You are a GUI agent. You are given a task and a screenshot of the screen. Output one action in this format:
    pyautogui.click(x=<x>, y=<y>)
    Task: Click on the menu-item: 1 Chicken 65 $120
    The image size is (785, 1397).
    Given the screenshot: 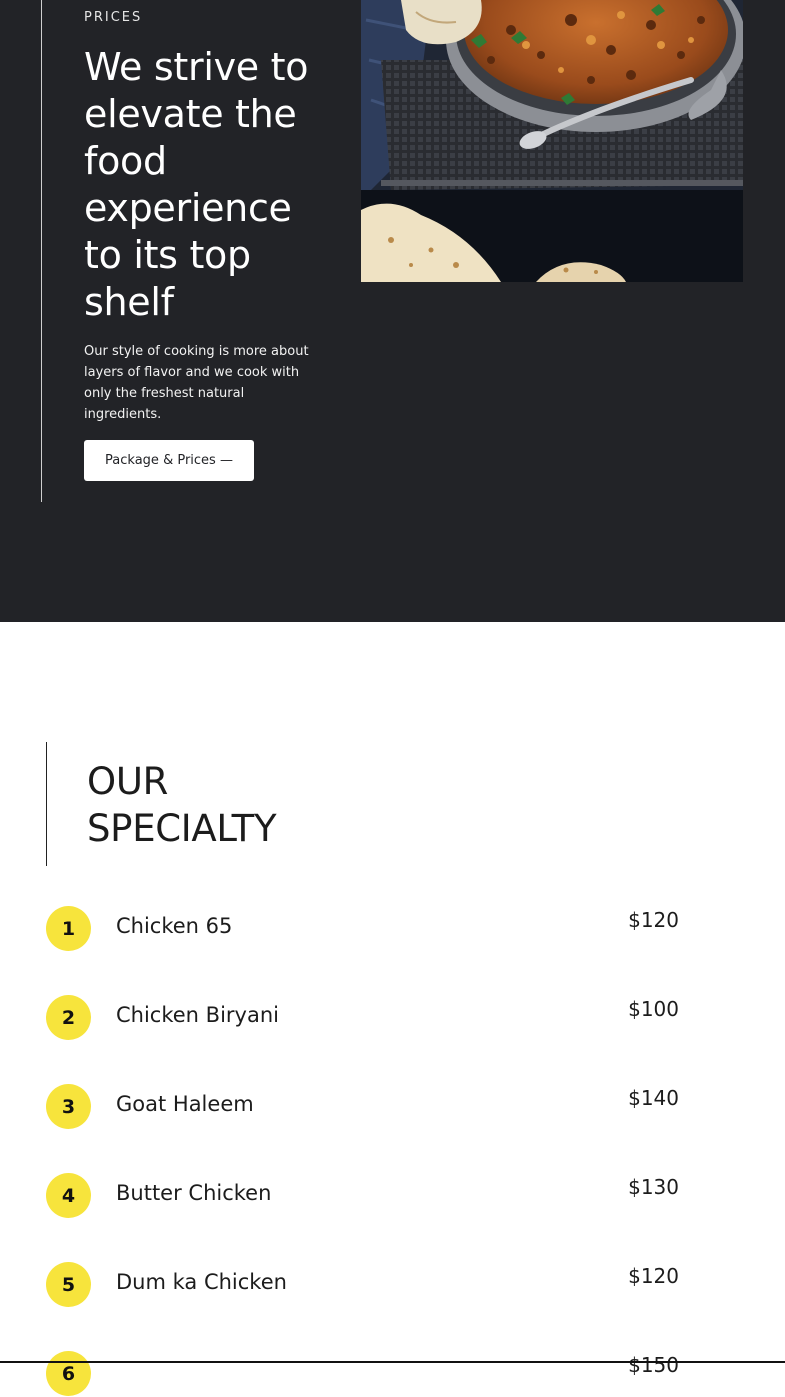 What is the action you would take?
    pyautogui.click(x=366, y=929)
    